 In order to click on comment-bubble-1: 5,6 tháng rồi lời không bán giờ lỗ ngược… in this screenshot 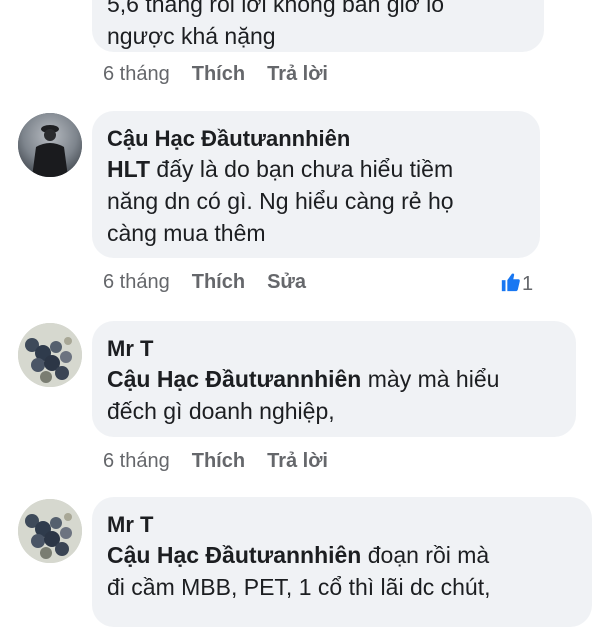, I will do `click(318, 26)`.